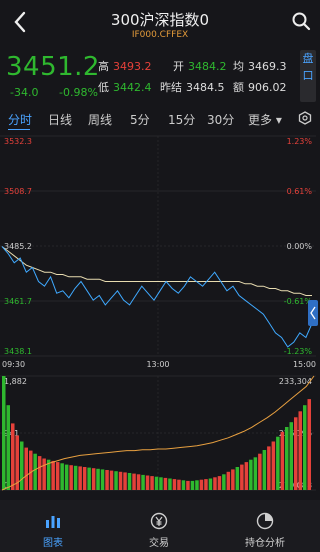 Image resolution: width=320 pixels, height=552 pixels. I want to click on period-tabs: 分时 日线 周线 5分 15分 30分 更多 ▾, so click(160, 119).